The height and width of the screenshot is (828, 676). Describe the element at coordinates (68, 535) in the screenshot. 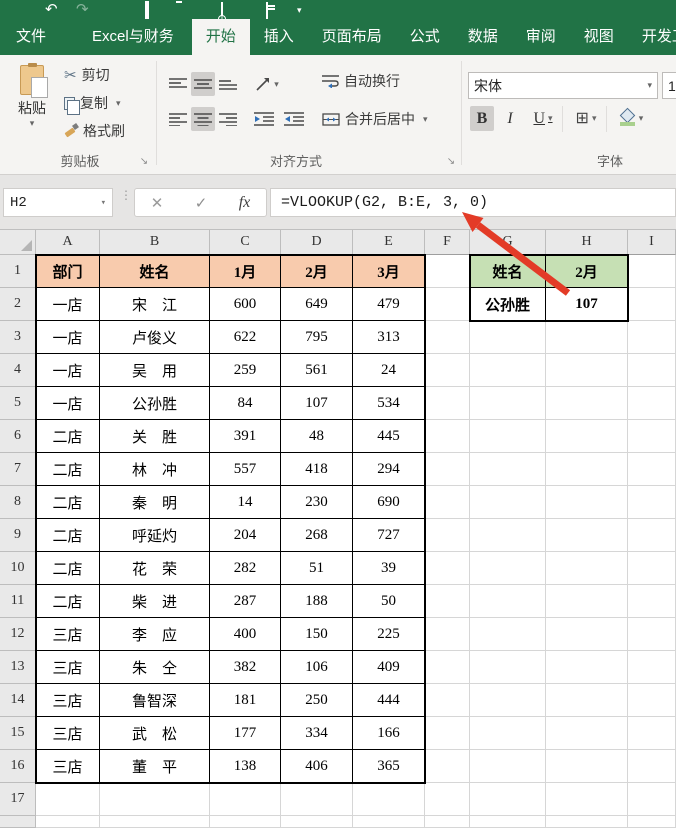

I see `cell-A9: 二店` at that location.